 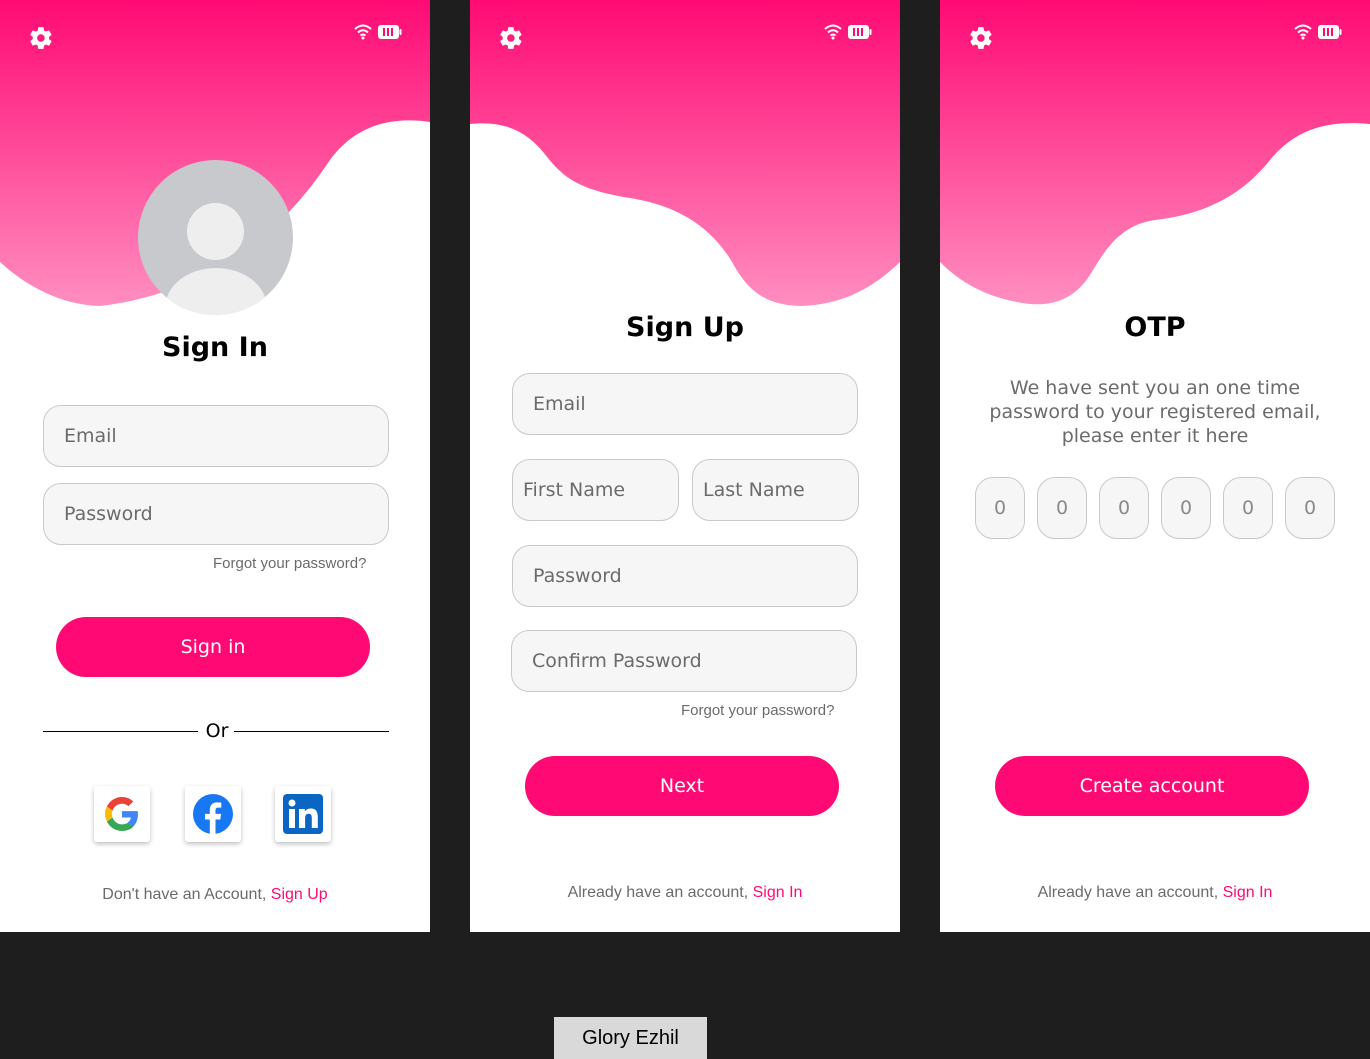 I want to click on facebook-button, so click(x=213, y=814).